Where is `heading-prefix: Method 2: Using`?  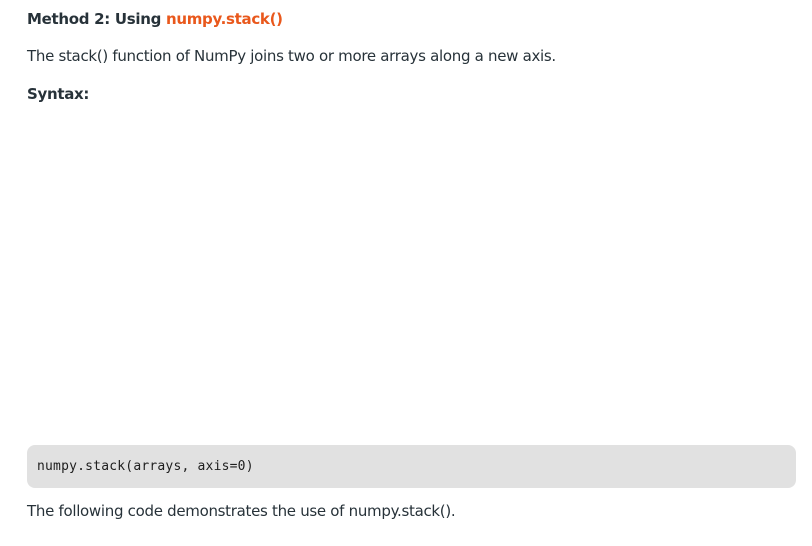 heading-prefix: Method 2: Using is located at coordinates (96, 19).